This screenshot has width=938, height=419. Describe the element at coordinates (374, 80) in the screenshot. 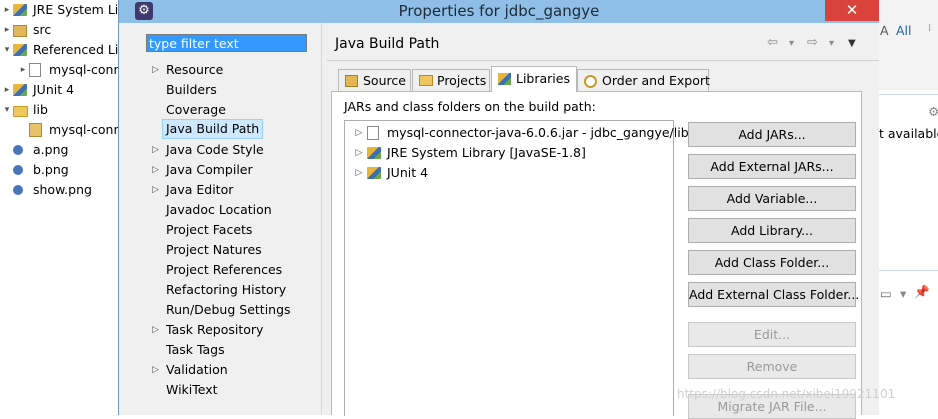

I see `tab-source: Source` at that location.